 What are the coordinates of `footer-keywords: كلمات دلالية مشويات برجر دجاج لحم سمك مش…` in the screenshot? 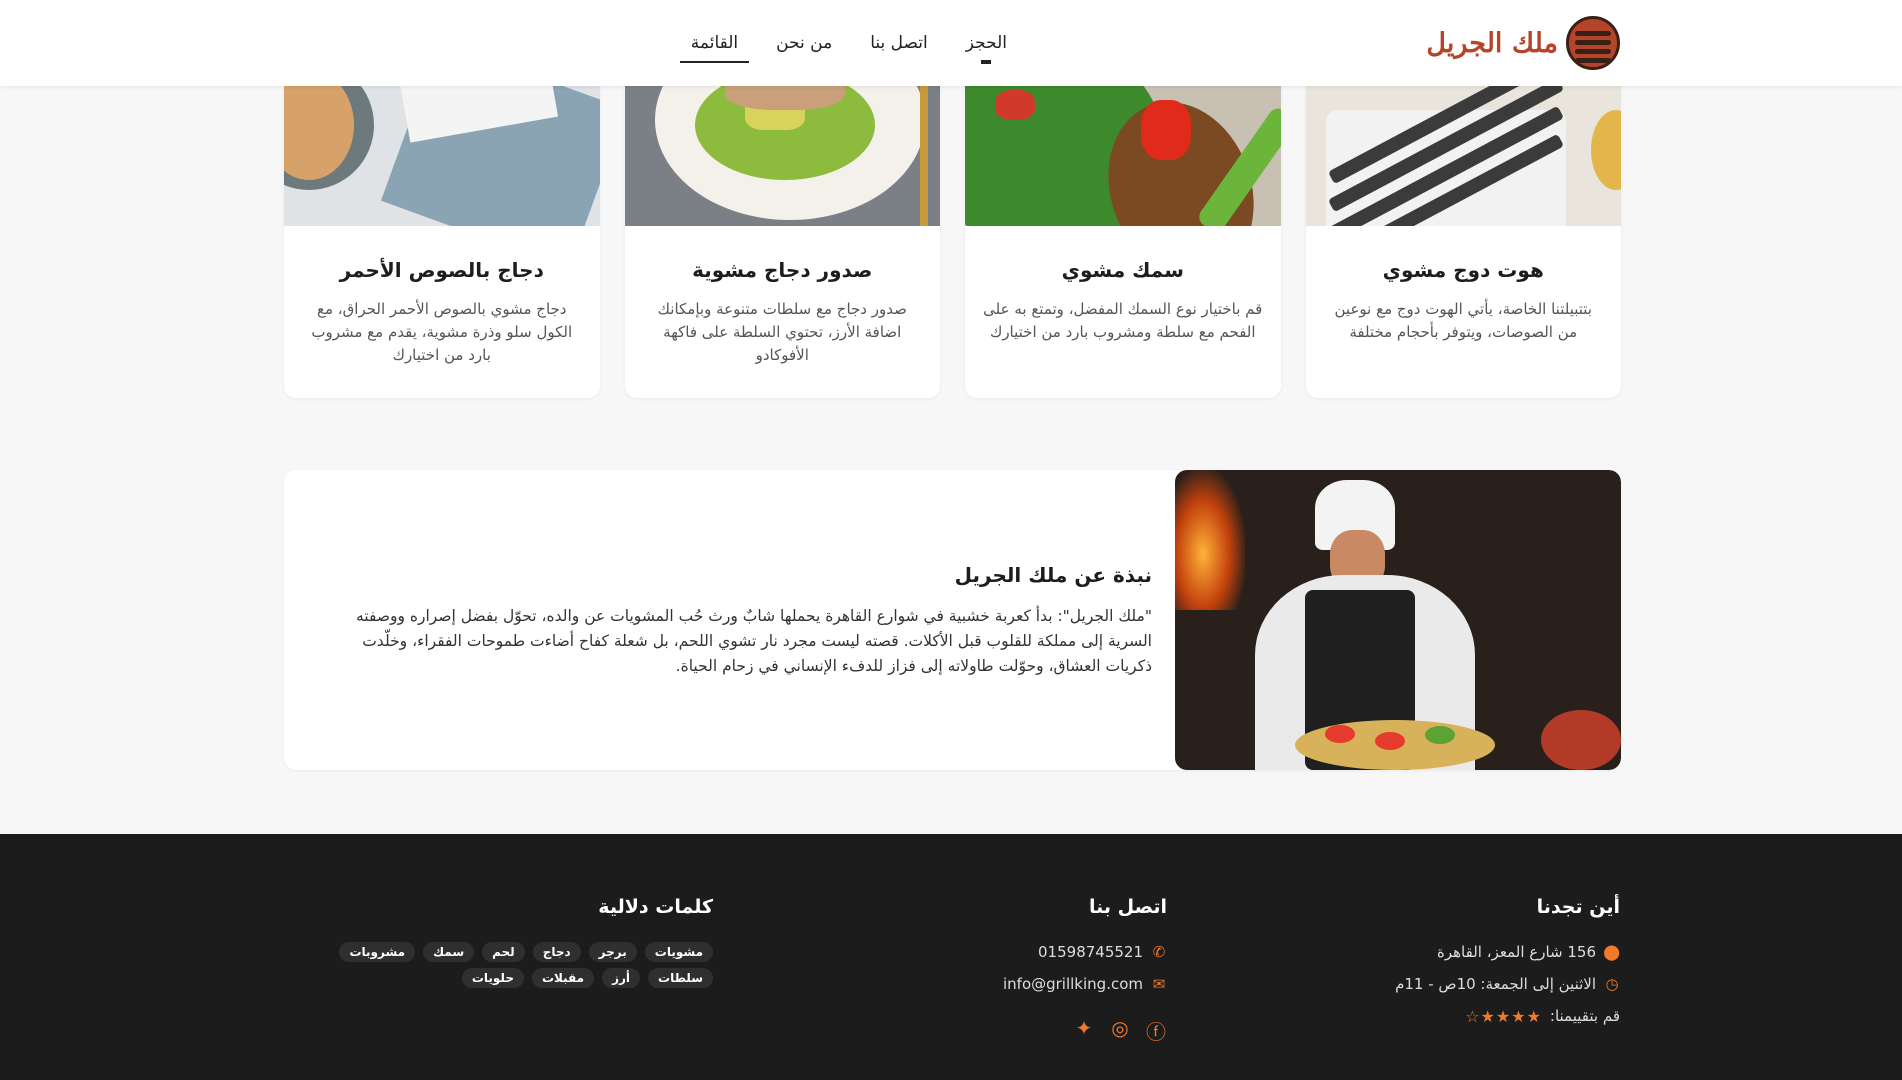 It's located at (498, 942).